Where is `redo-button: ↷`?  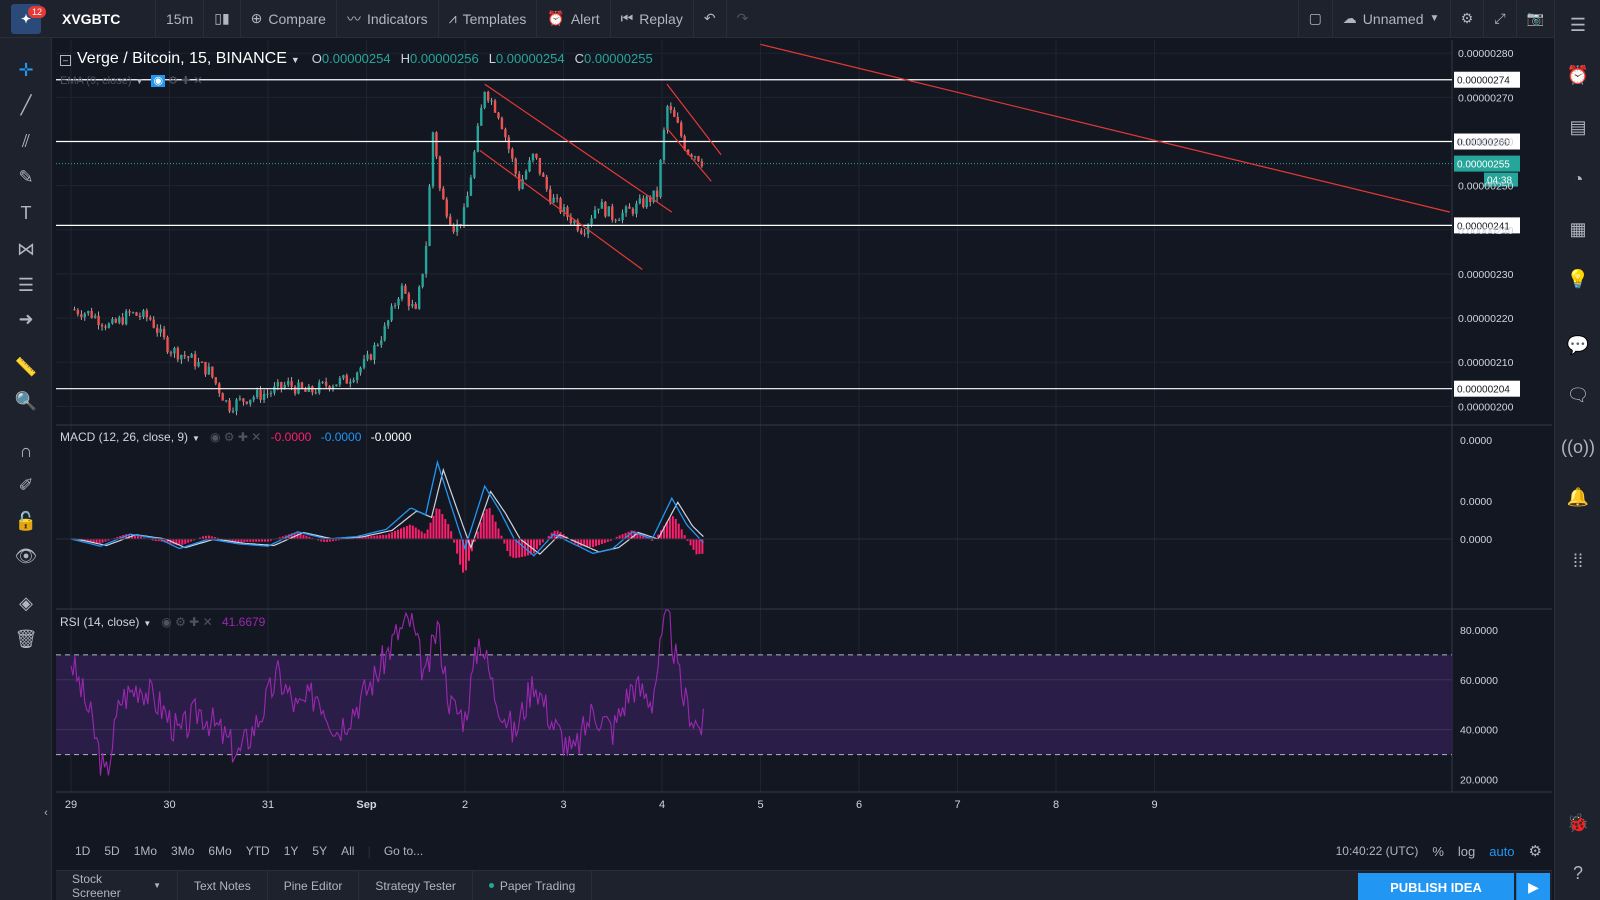
redo-button: ↷ is located at coordinates (743, 19).